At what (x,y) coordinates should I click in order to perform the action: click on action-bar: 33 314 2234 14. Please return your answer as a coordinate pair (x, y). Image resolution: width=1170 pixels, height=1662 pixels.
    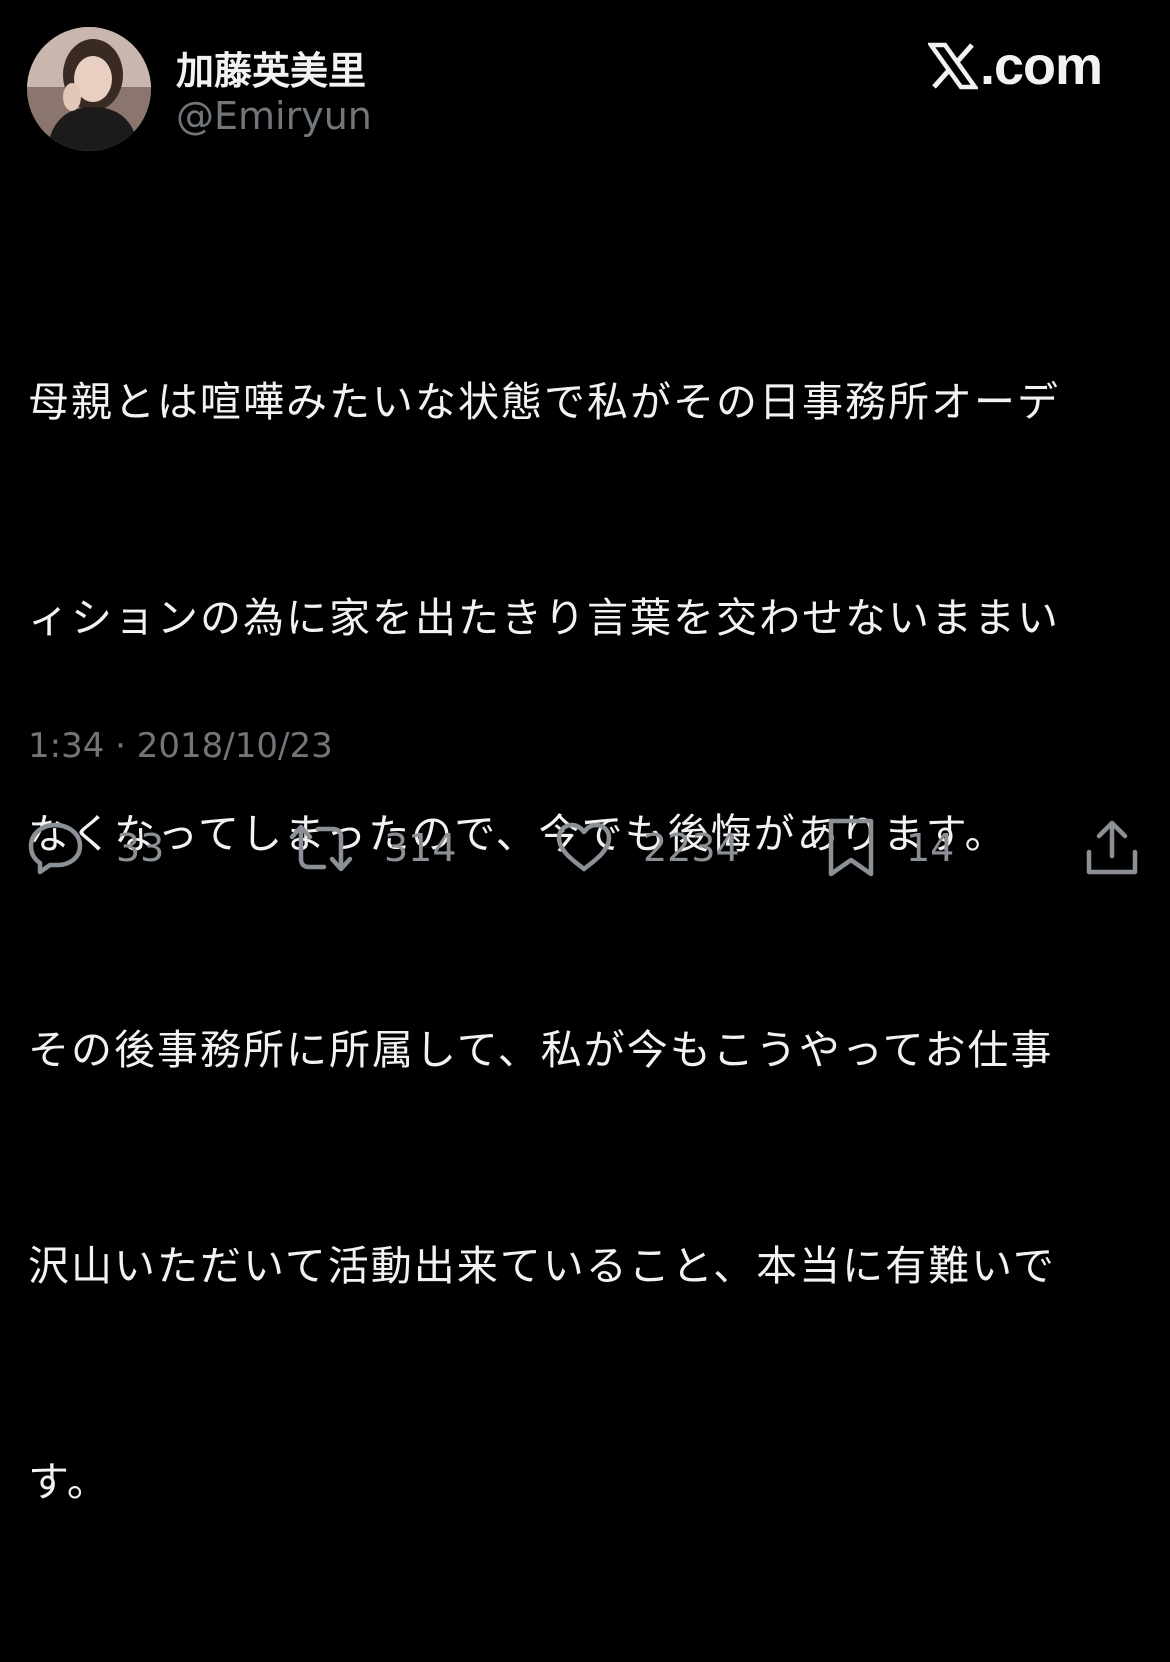
    Looking at the image, I should click on (585, 848).